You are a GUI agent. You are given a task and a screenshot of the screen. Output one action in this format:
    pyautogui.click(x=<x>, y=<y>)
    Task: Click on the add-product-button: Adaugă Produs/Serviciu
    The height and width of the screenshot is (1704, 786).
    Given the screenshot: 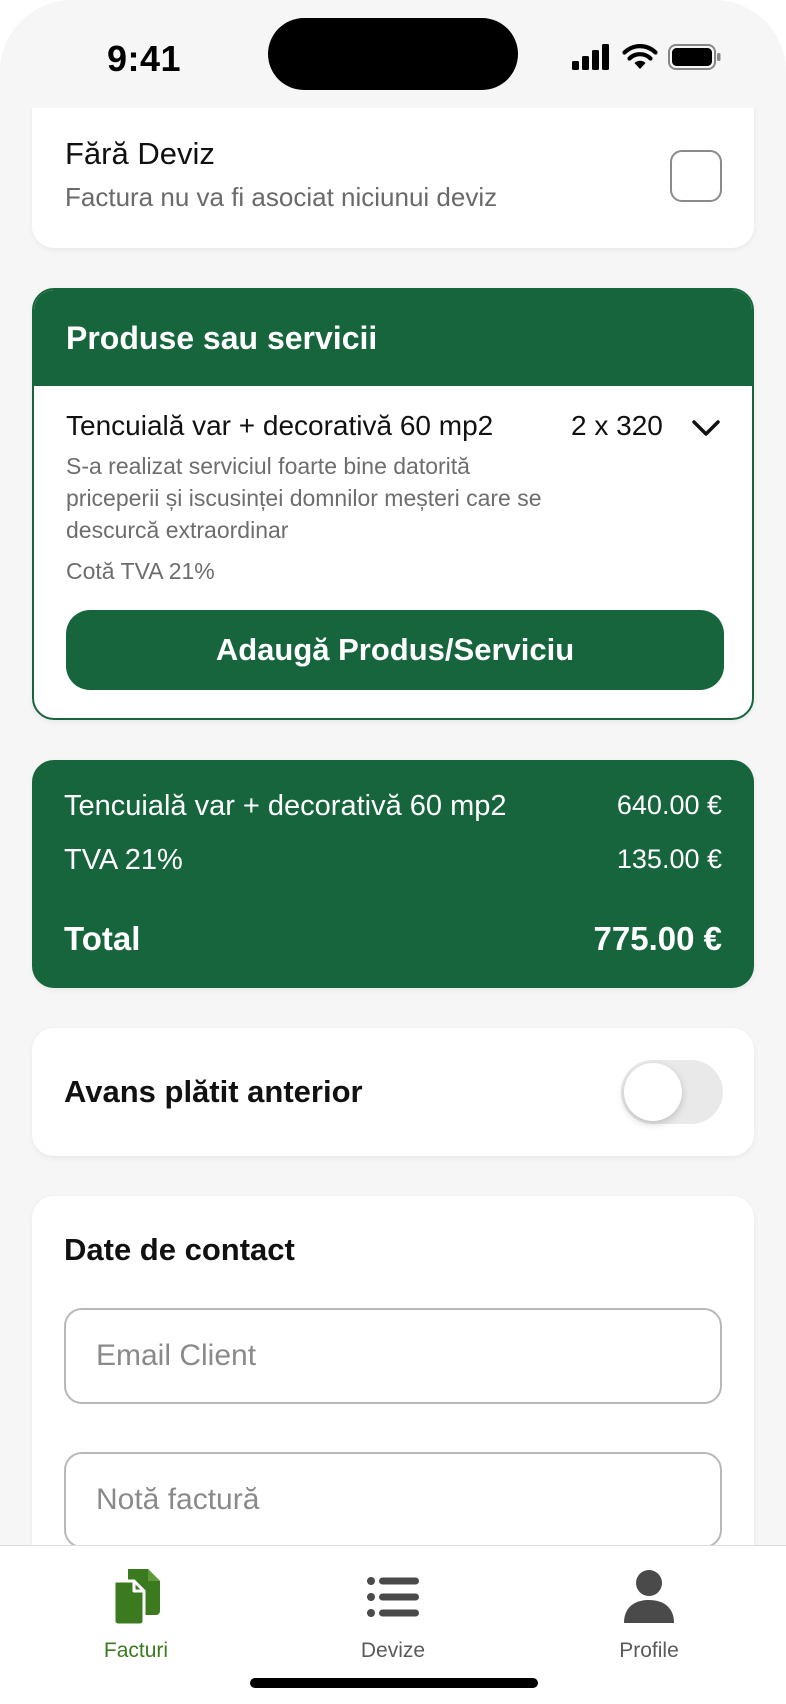 What is the action you would take?
    pyautogui.click(x=395, y=650)
    